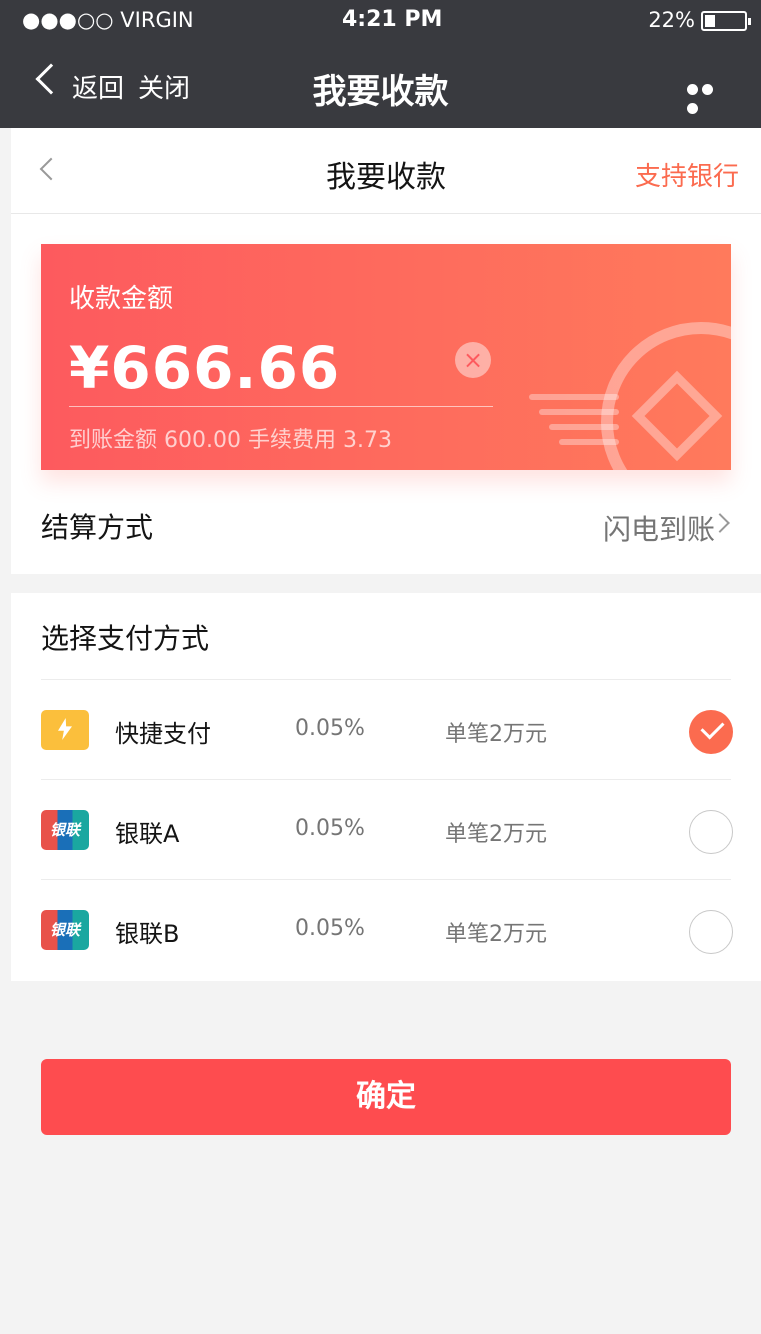 Image resolution: width=761 pixels, height=1334 pixels. What do you see at coordinates (659, 528) in the screenshot?
I see `settlement-value: 闪电到账` at bounding box center [659, 528].